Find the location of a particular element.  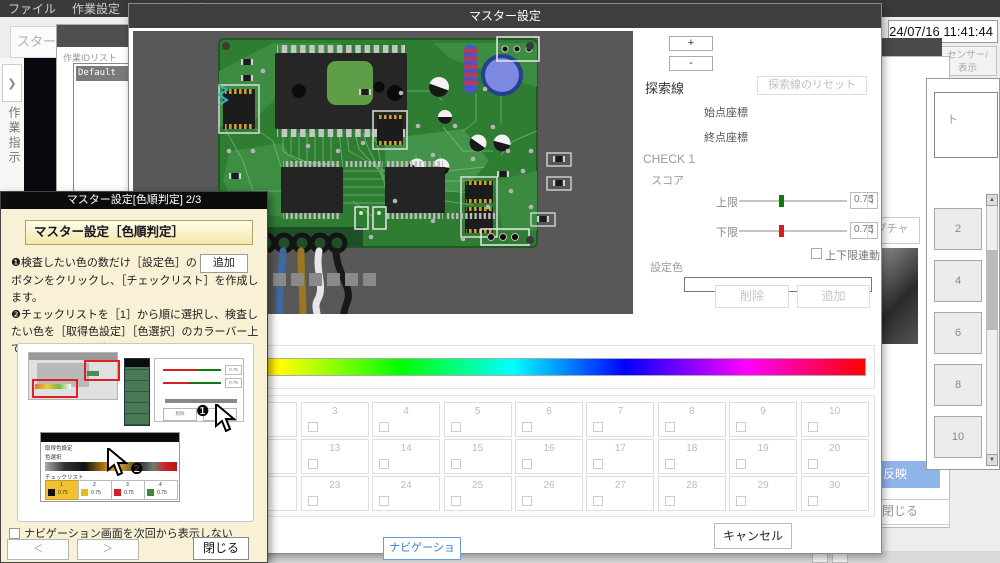

link-limits-checkbox is located at coordinates (816, 253).